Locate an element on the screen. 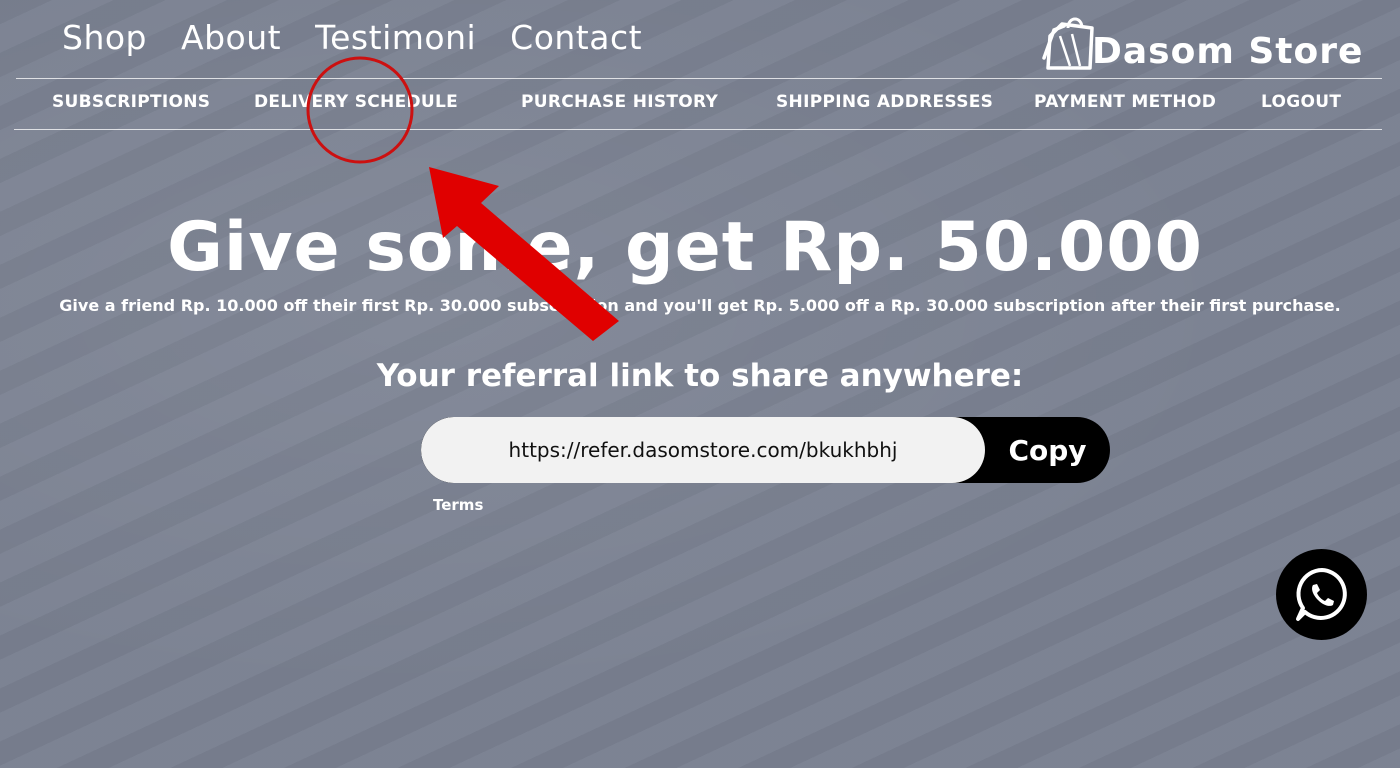 This screenshot has height=768, width=1400. referral-link-input is located at coordinates (703, 450).